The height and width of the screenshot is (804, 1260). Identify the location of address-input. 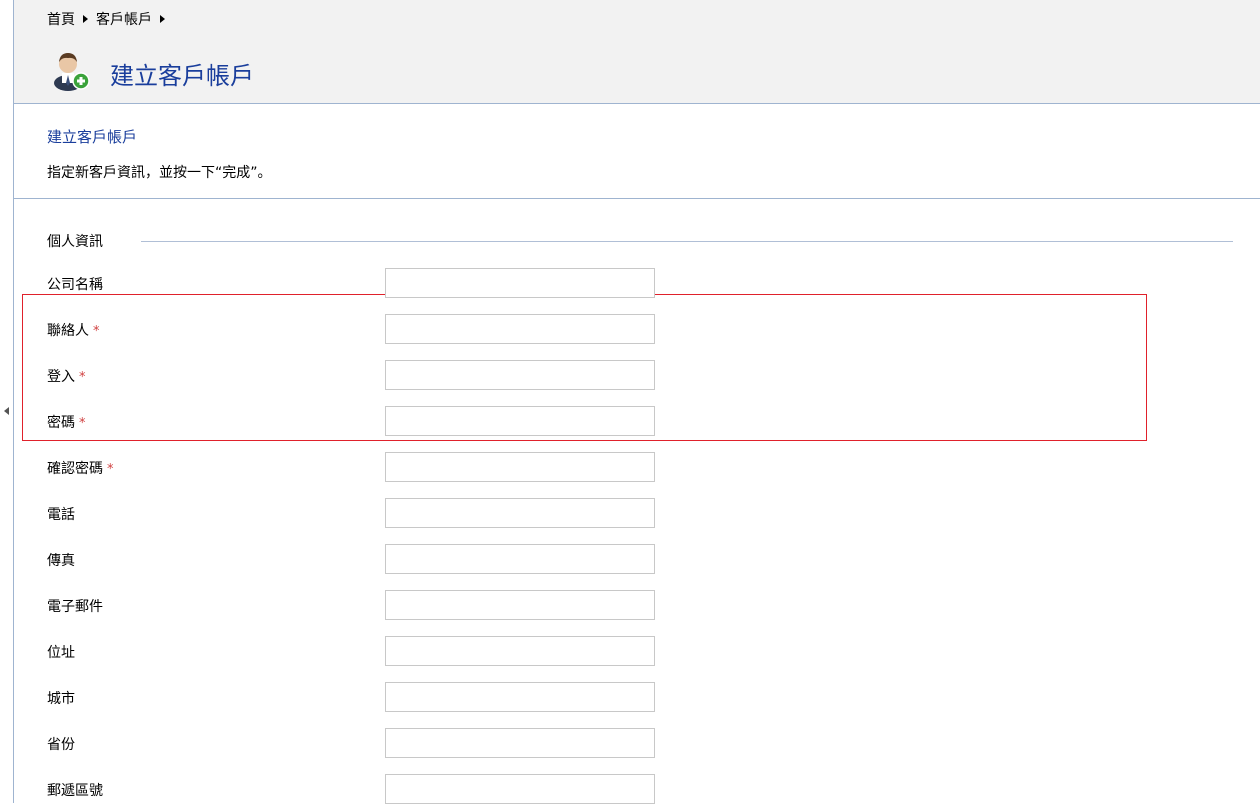
(520, 651).